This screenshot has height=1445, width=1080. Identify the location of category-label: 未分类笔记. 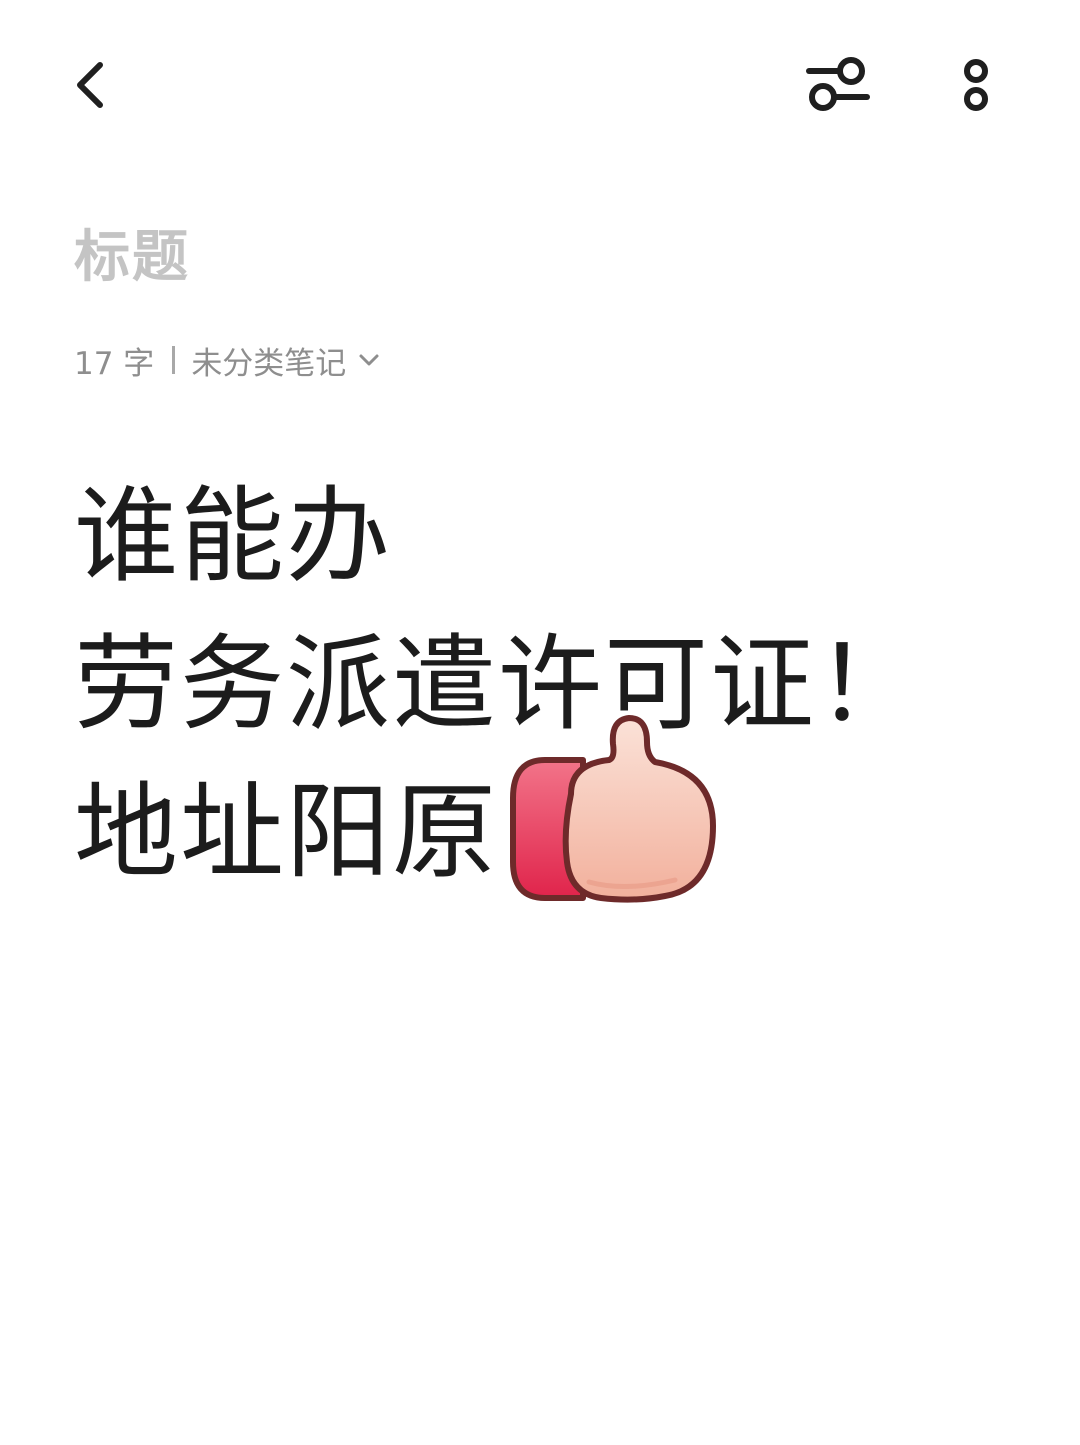
(269, 363).